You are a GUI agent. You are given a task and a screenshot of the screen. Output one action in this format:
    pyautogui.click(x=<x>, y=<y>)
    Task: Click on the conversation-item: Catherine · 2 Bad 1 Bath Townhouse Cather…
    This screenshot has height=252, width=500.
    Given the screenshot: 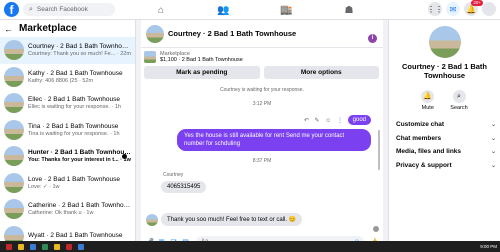 What is the action you would take?
    pyautogui.click(x=67, y=209)
    